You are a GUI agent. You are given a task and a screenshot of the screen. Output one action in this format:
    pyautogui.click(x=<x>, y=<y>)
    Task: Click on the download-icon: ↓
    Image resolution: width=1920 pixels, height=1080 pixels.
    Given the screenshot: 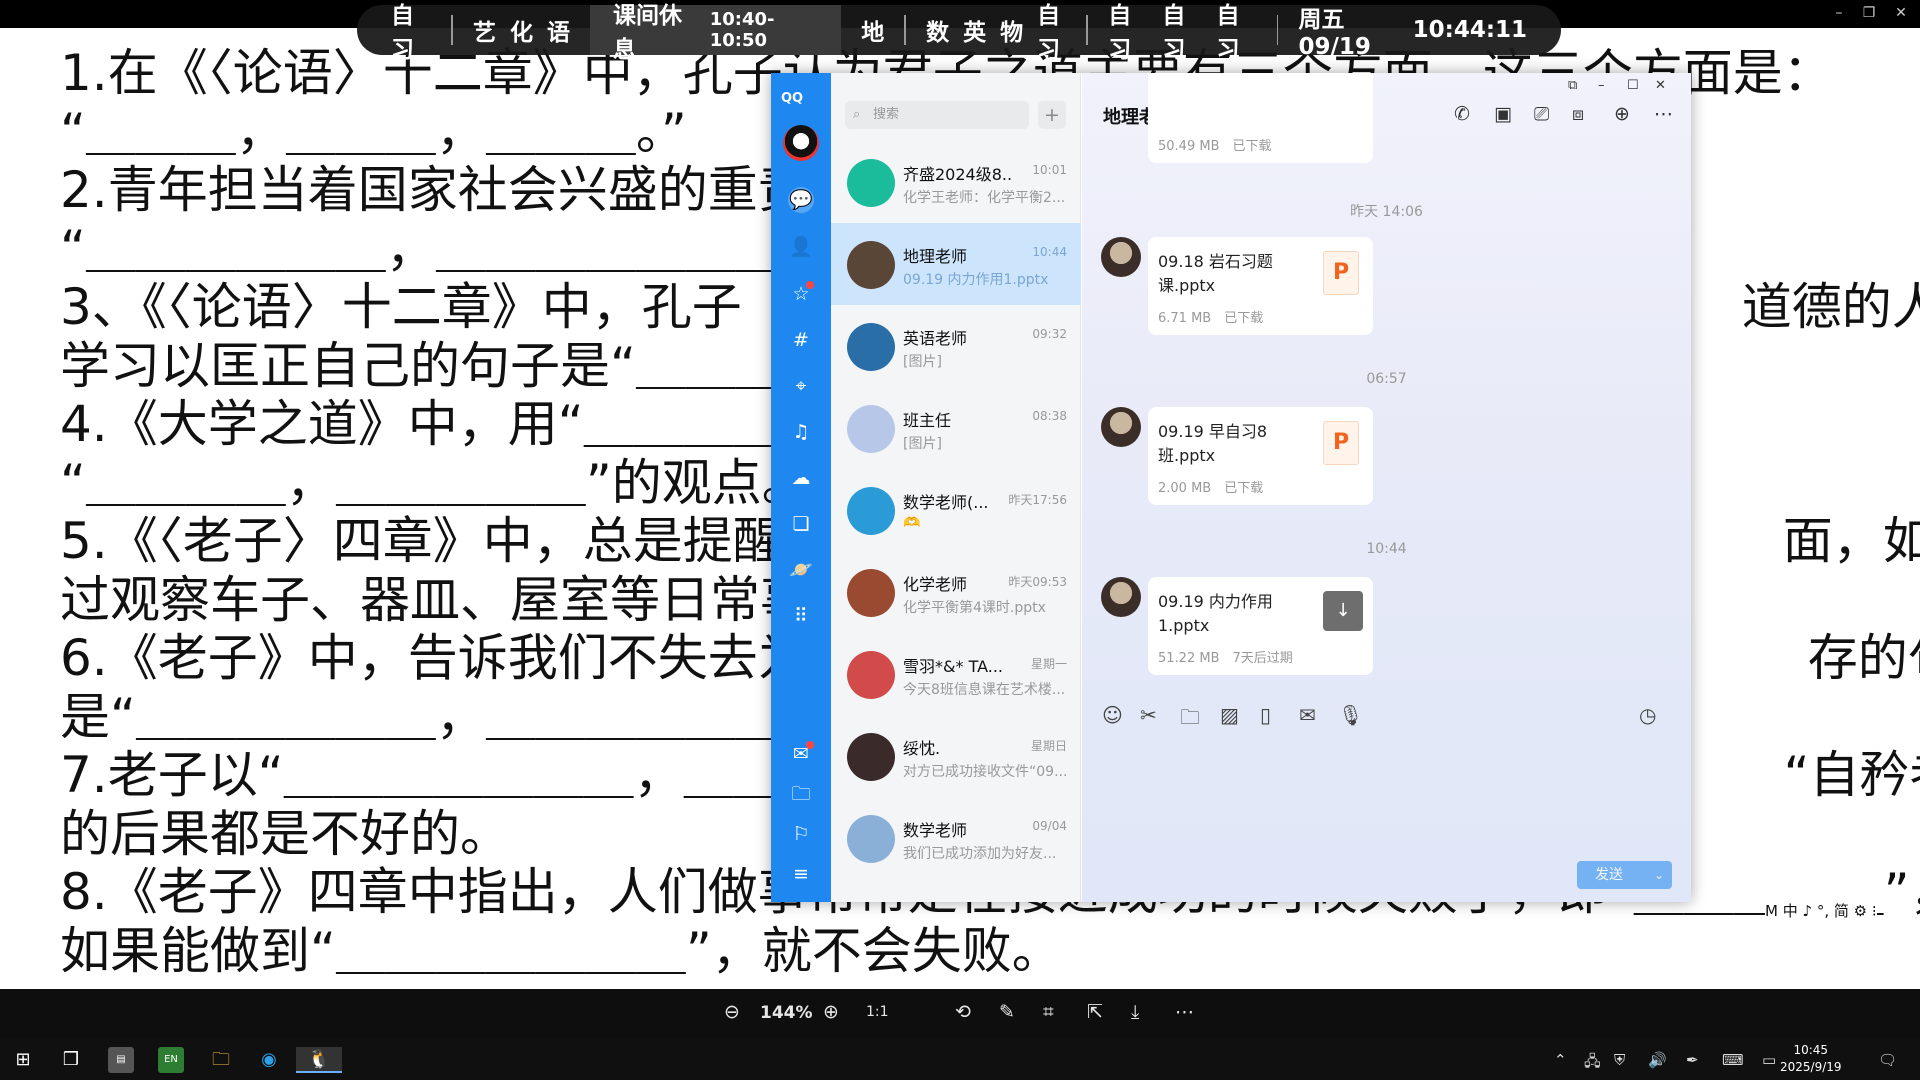 What is the action you would take?
    pyautogui.click(x=1343, y=611)
    